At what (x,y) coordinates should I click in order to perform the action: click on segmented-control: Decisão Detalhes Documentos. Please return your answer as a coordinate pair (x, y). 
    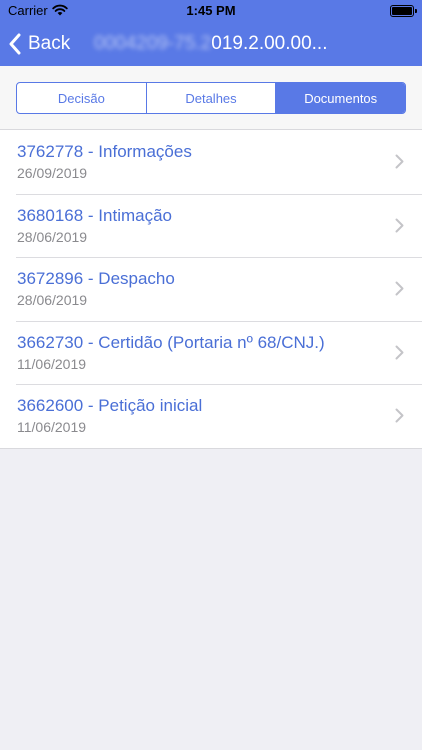
    Looking at the image, I should click on (211, 98).